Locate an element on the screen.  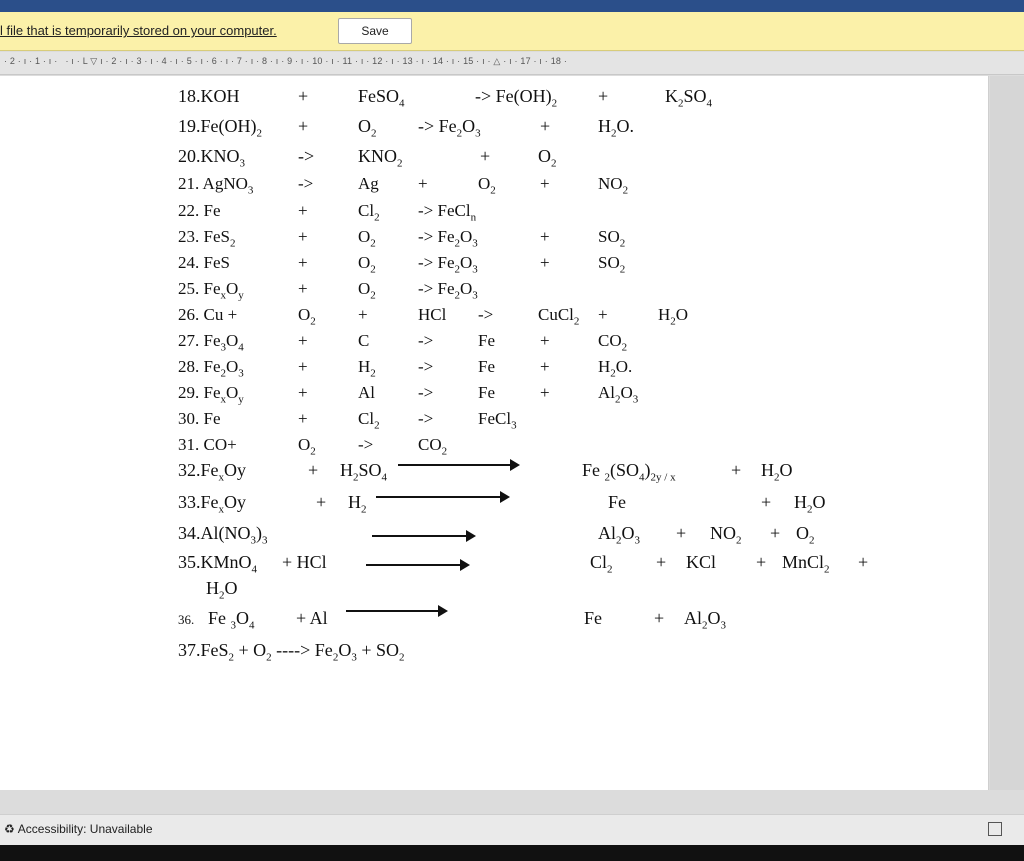
accessibility-label: Accessibility: Unavailable is located at coordinates (85, 829).